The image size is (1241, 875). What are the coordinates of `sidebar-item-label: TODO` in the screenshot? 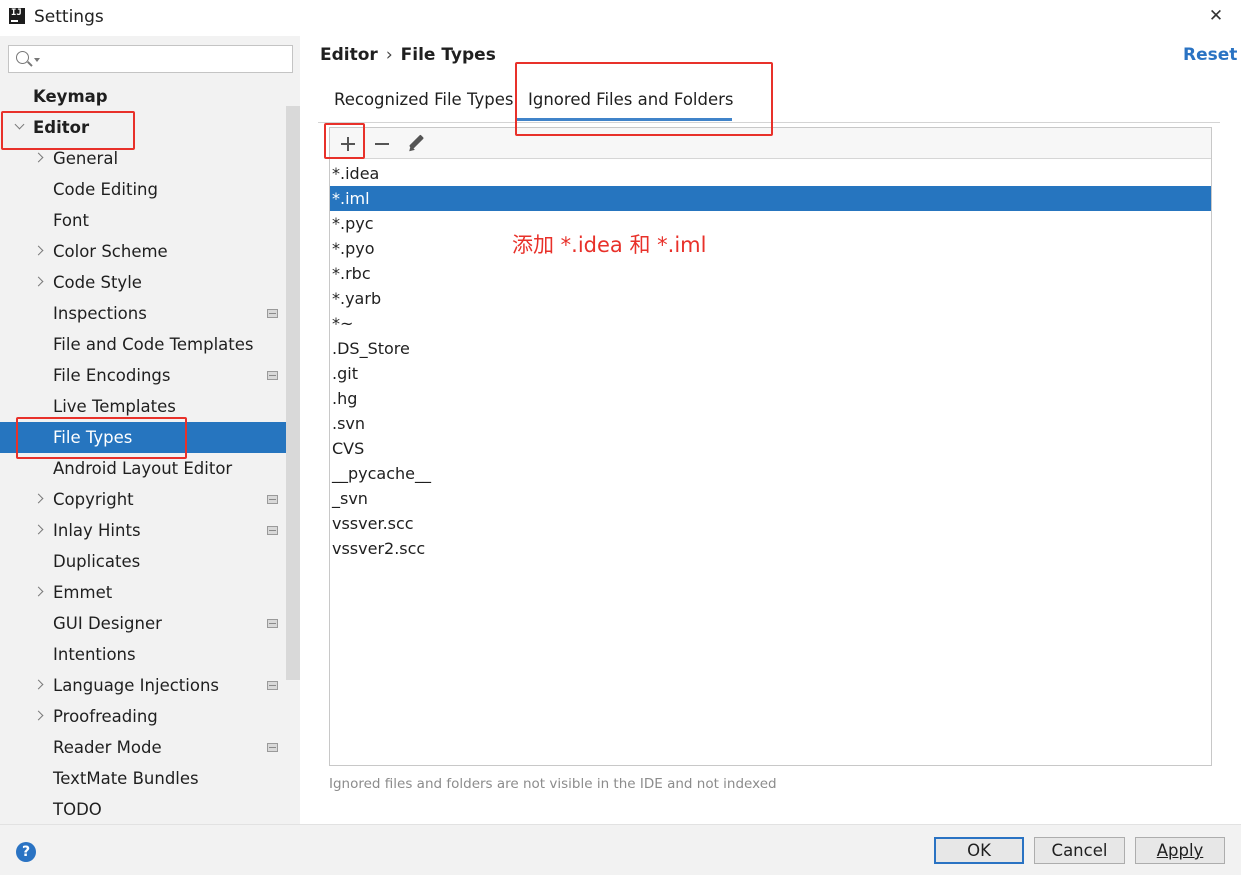 It's located at (77, 809).